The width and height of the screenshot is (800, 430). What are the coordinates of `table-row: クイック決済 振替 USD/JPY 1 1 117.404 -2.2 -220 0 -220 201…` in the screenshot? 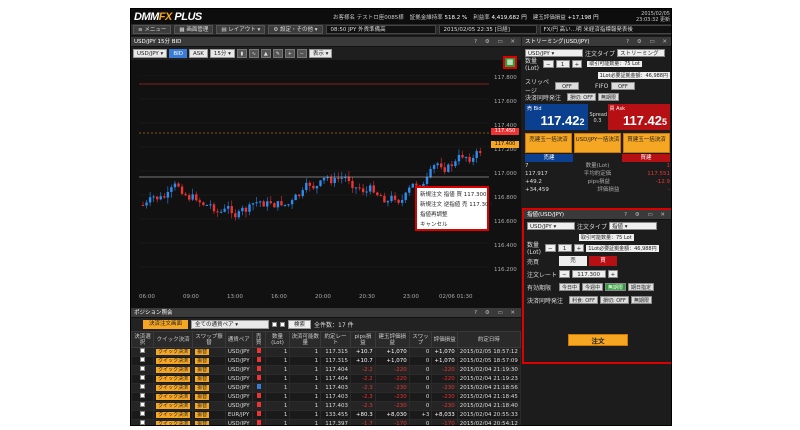 It's located at (326, 370).